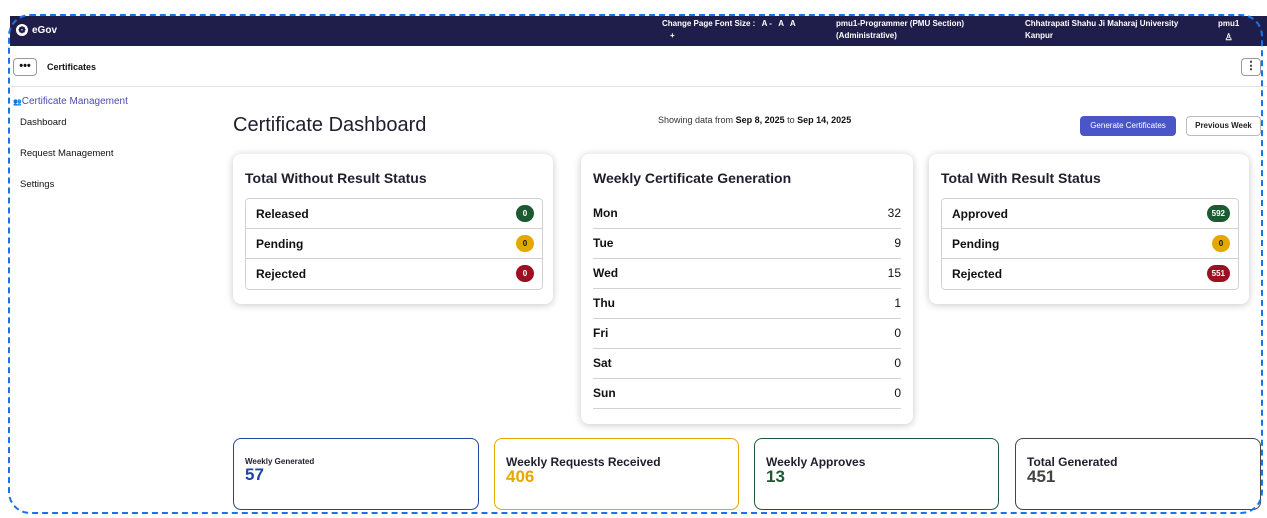  I want to click on week-value: 32, so click(894, 213).